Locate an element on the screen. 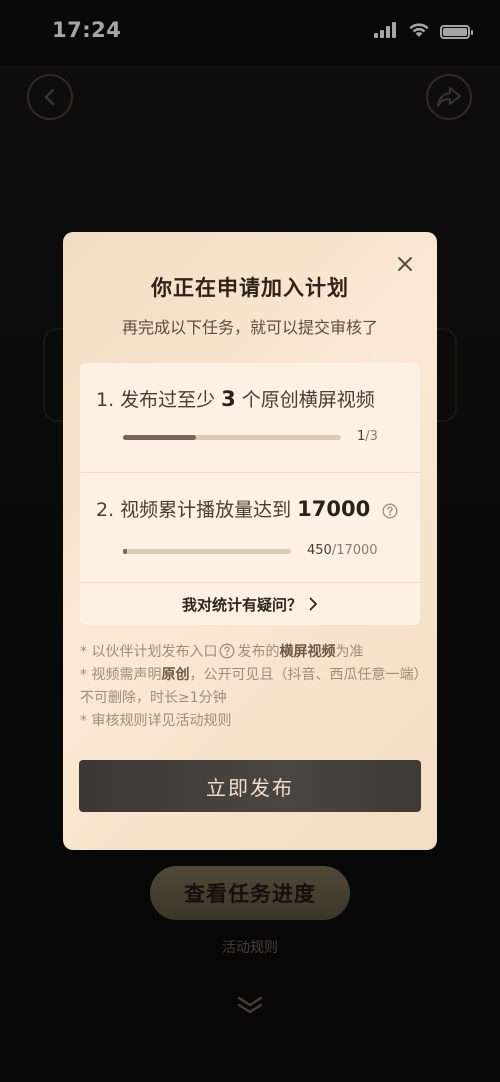 The image size is (500, 1082). task-prefix: 1. 发布过至少 is located at coordinates (156, 400).